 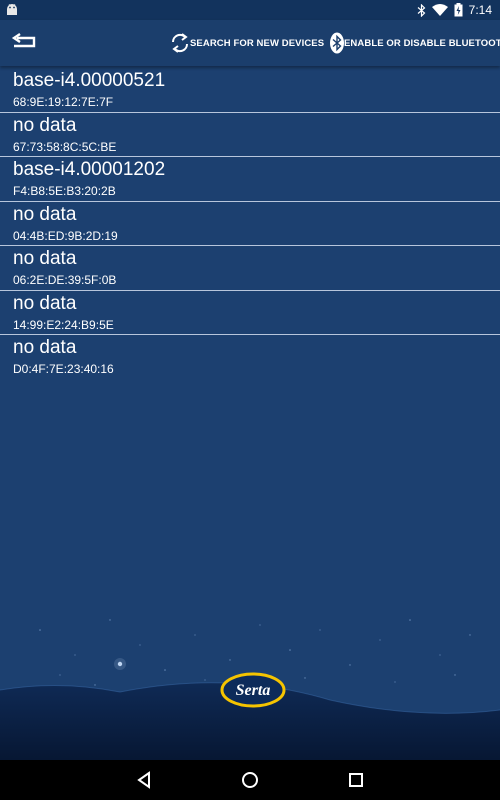 What do you see at coordinates (458, 10) in the screenshot?
I see `battery-charging-icon` at bounding box center [458, 10].